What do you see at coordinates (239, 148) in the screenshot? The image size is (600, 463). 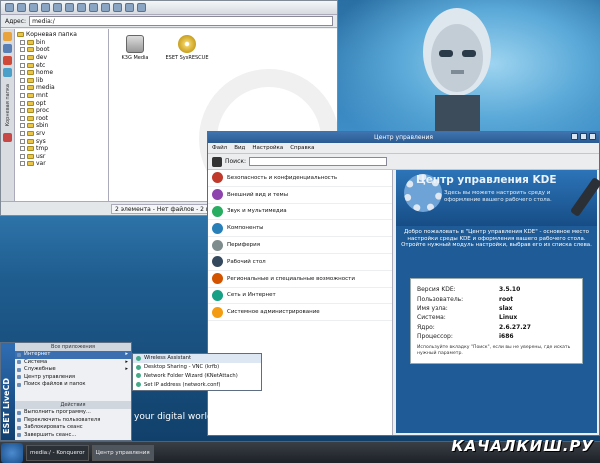 I see `menu-item: Вид` at bounding box center [239, 148].